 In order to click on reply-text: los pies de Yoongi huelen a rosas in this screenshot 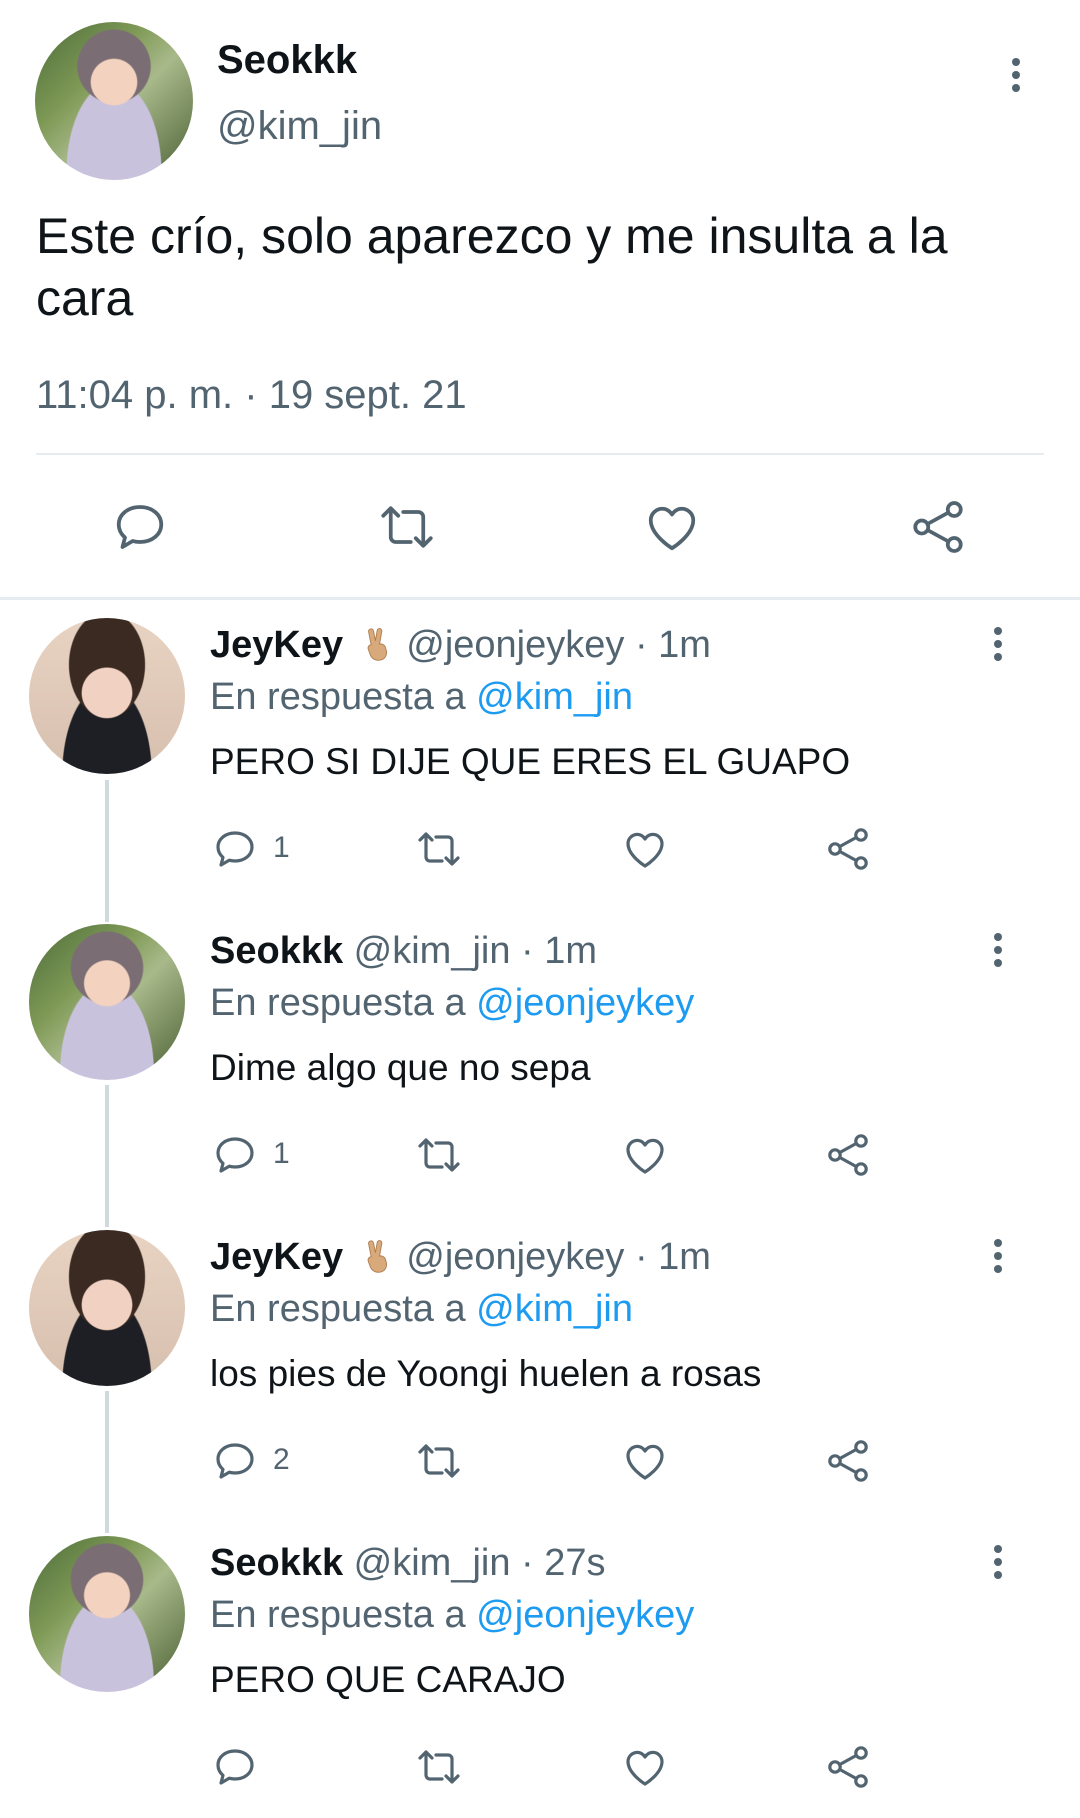, I will do `click(486, 1373)`.